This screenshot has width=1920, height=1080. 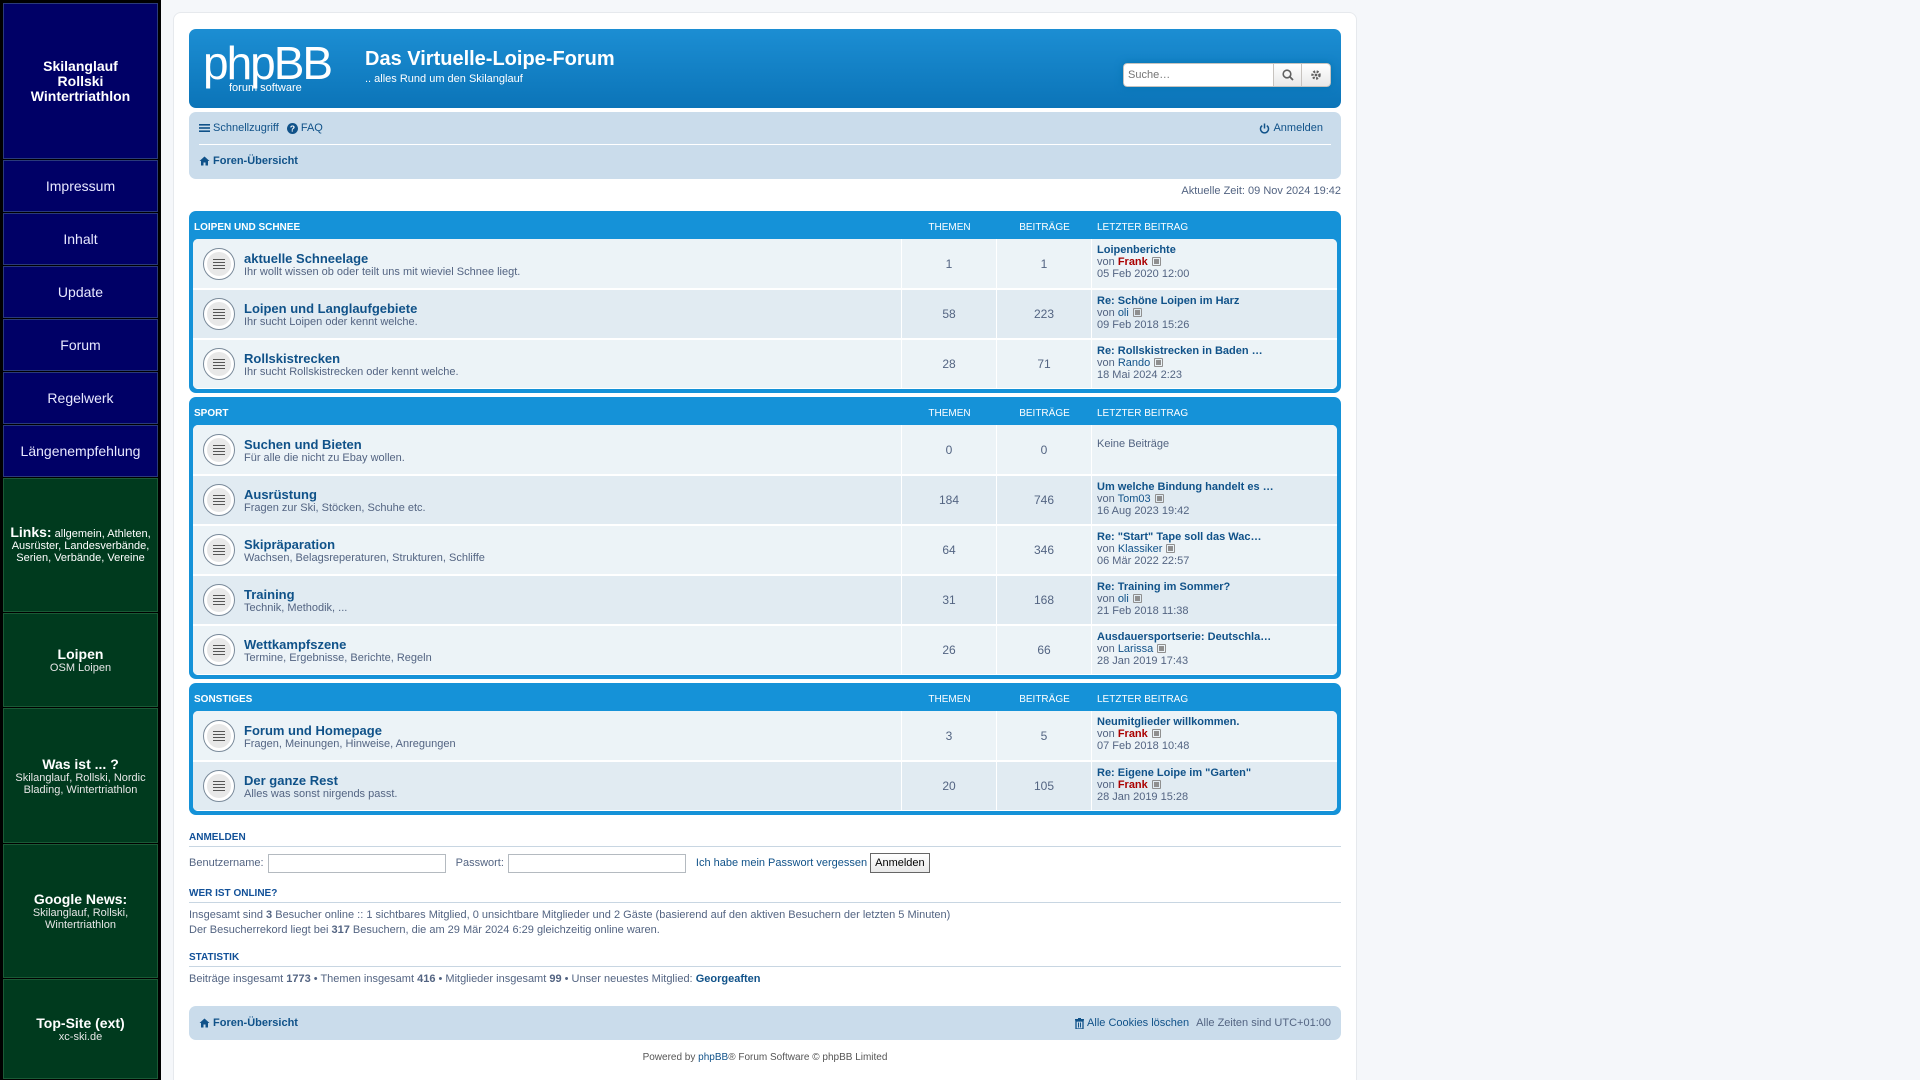 What do you see at coordinates (1291, 128) in the screenshot?
I see `login-link: Anmelden` at bounding box center [1291, 128].